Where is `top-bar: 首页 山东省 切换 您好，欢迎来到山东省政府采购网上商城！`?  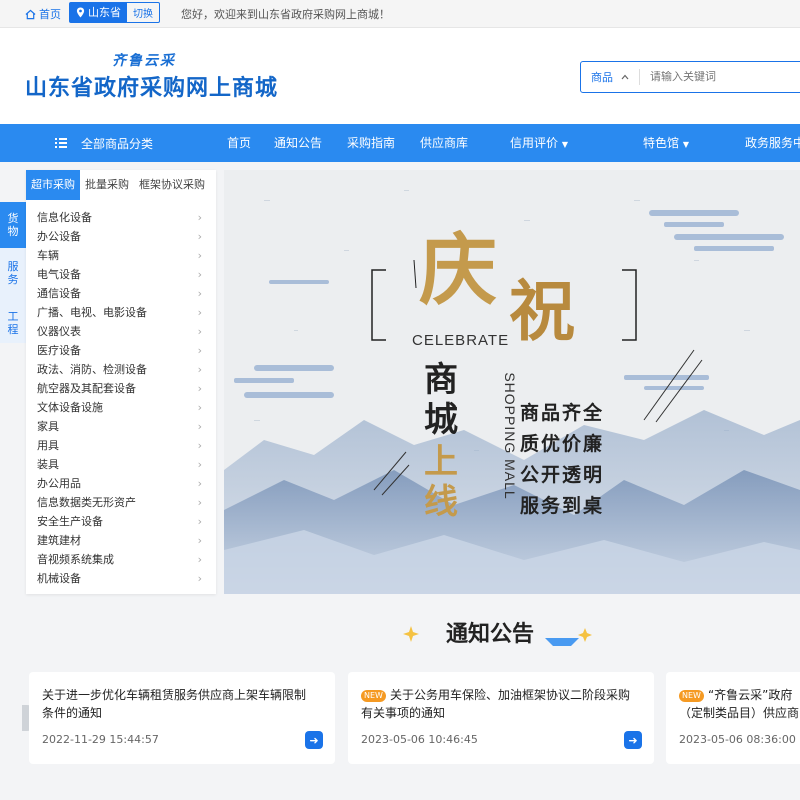 top-bar: 首页 山东省 切换 您好，欢迎来到山东省政府采购网上商城！ is located at coordinates (400, 14).